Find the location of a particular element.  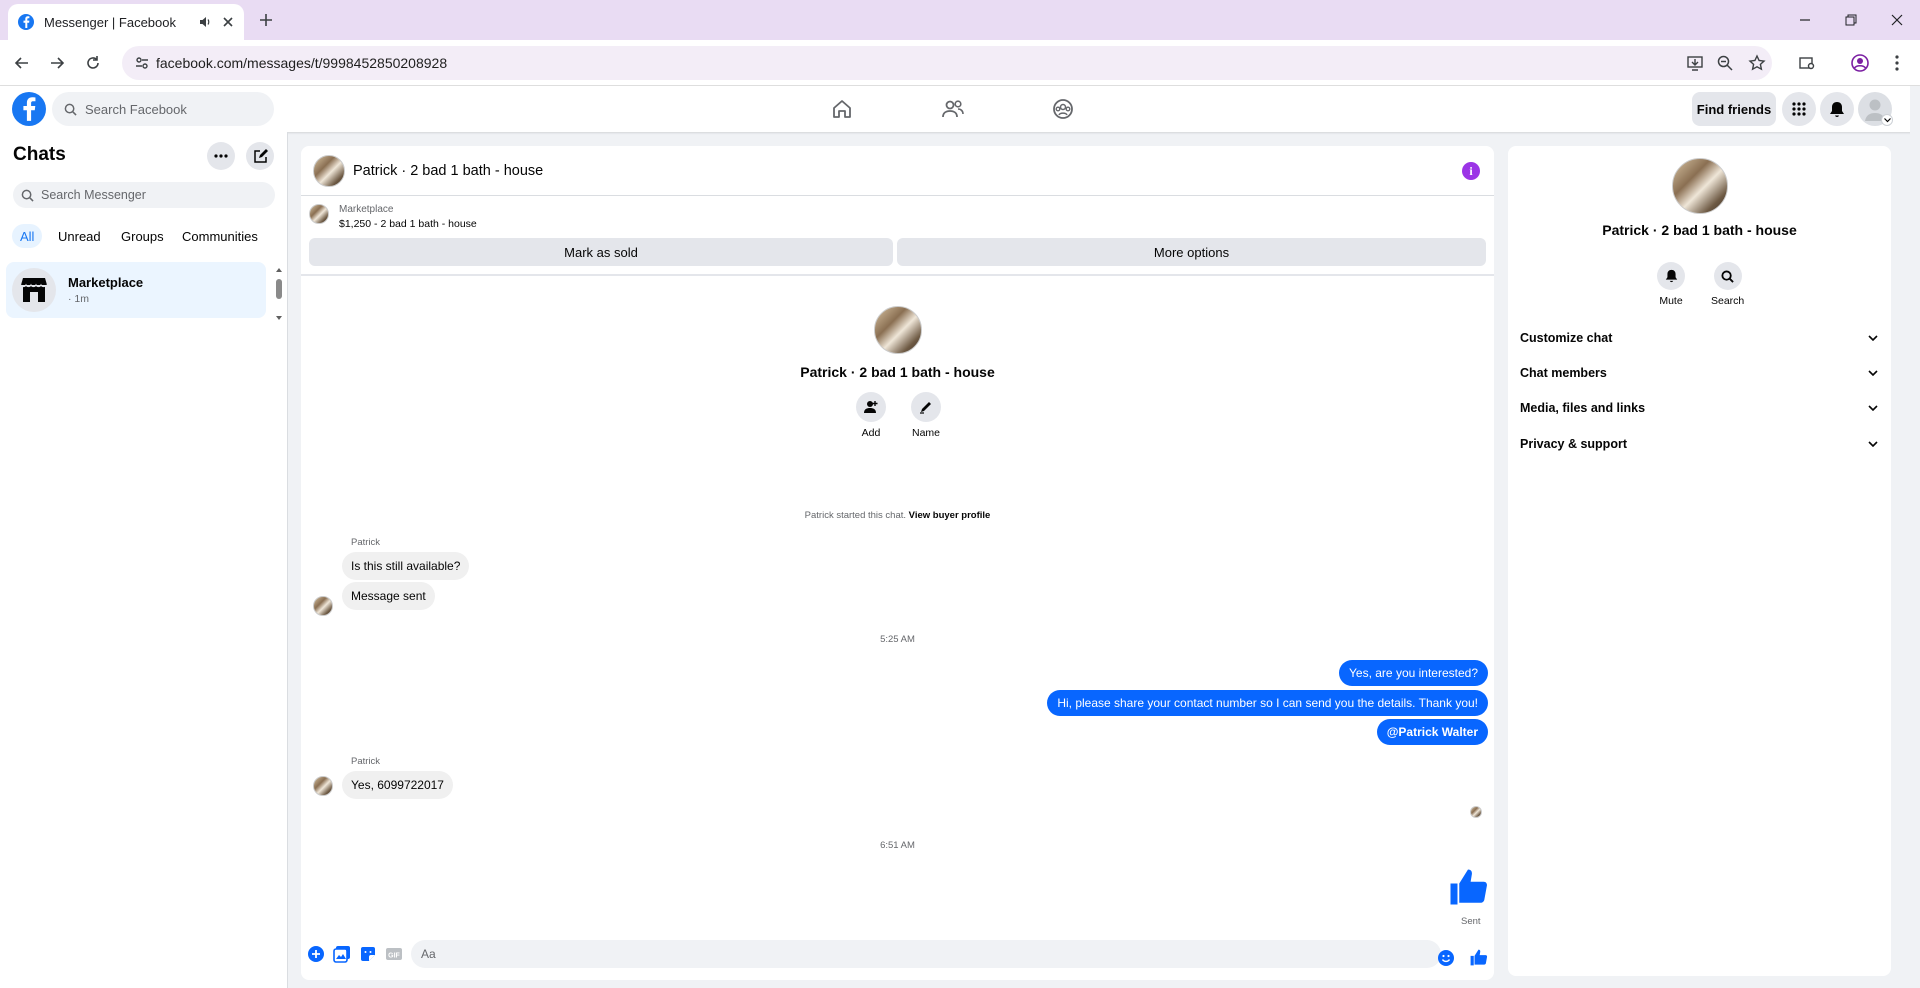

sent-like-icon is located at coordinates (1468, 887).